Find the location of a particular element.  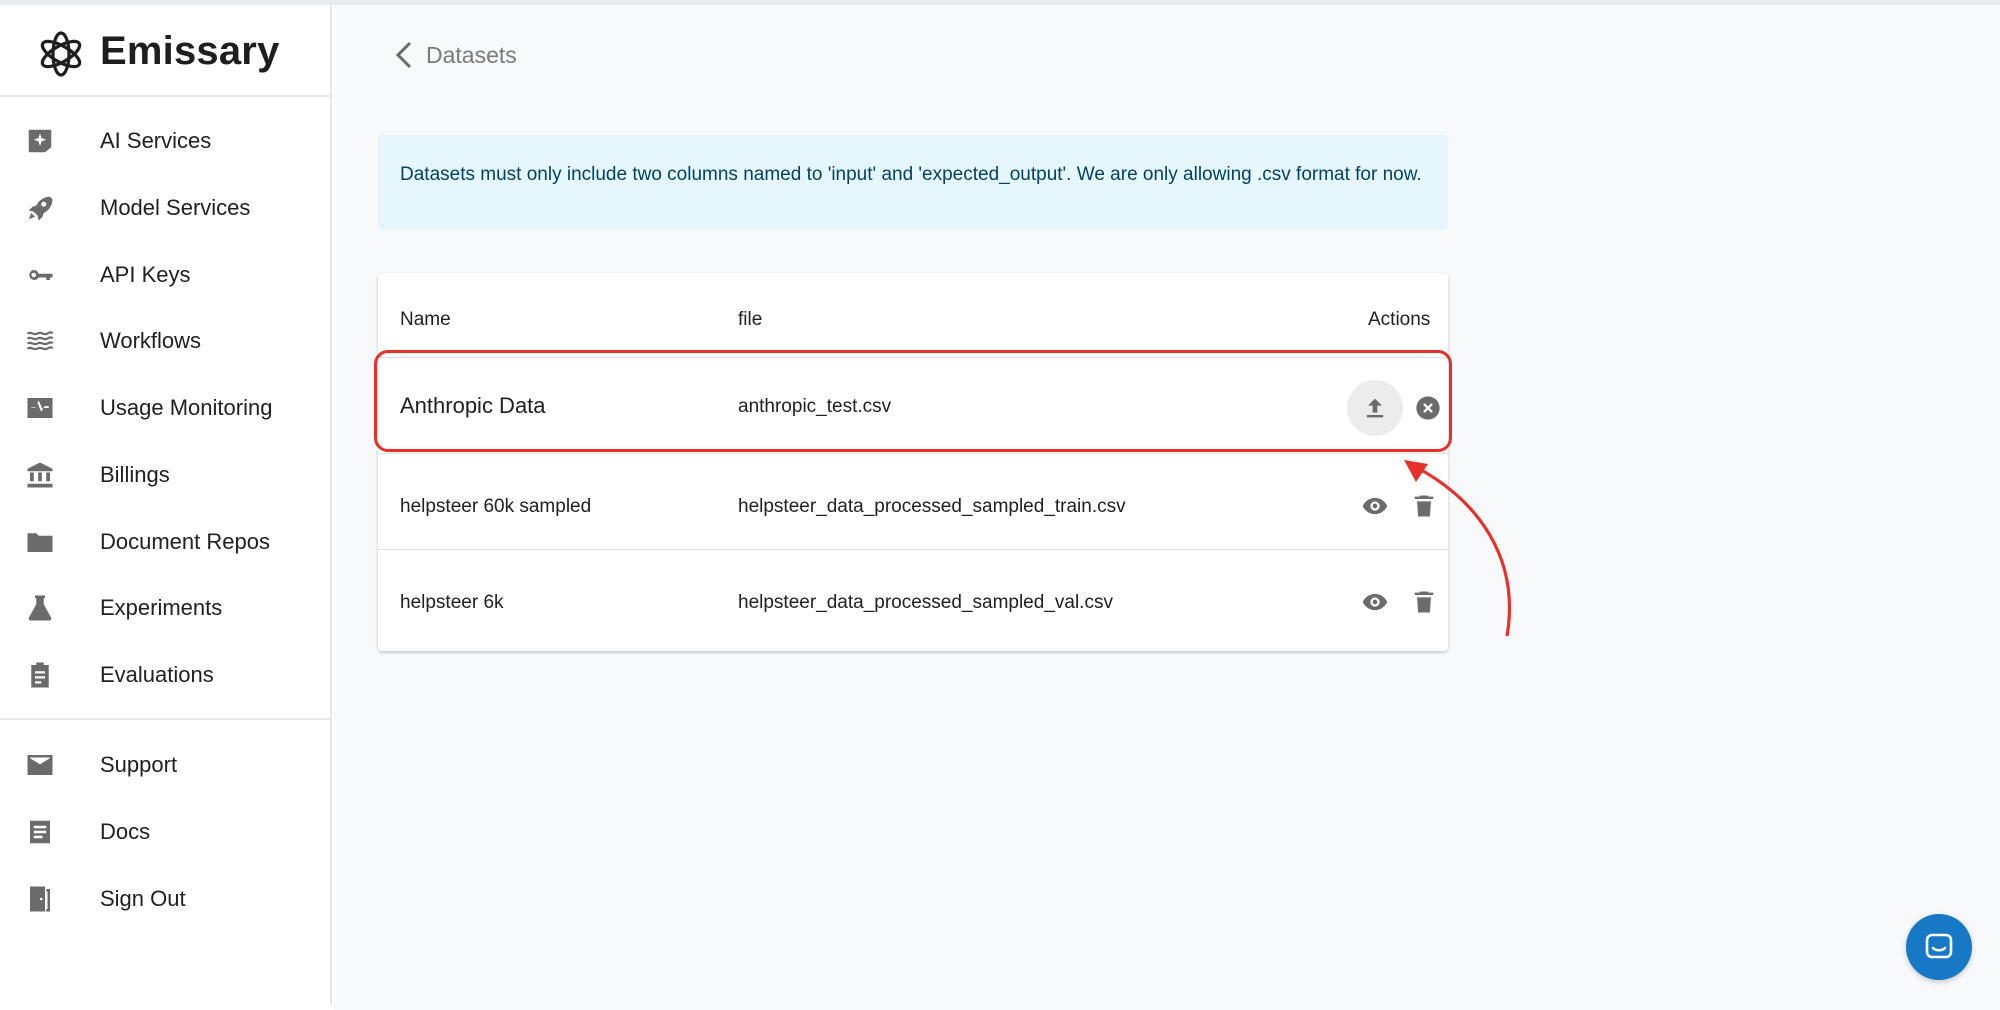

sidebar-divider-top is located at coordinates (165, 96).